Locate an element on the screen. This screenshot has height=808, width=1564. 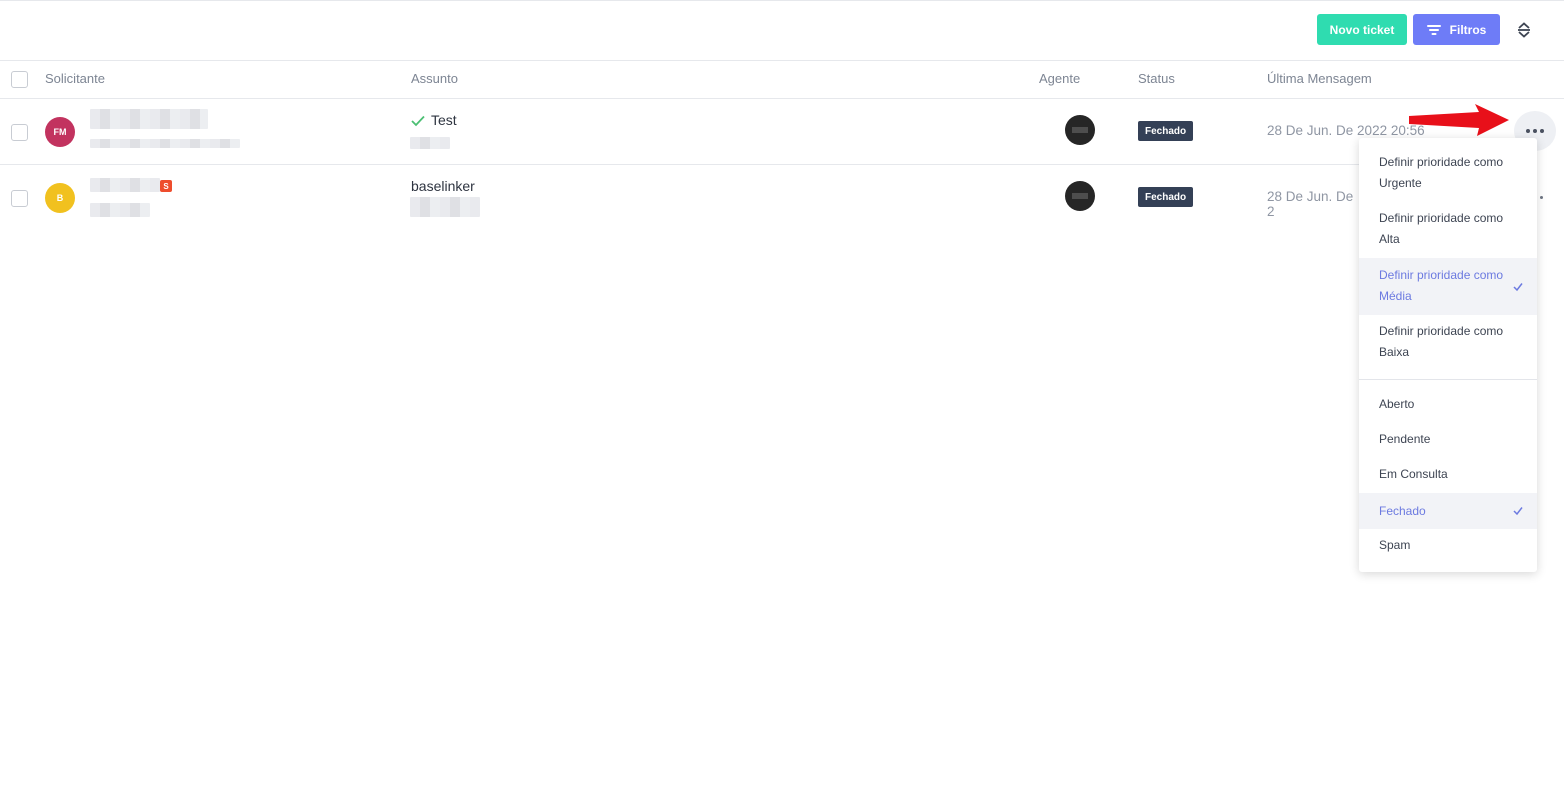
menu-item-label: Fechado is located at coordinates (1402, 511).